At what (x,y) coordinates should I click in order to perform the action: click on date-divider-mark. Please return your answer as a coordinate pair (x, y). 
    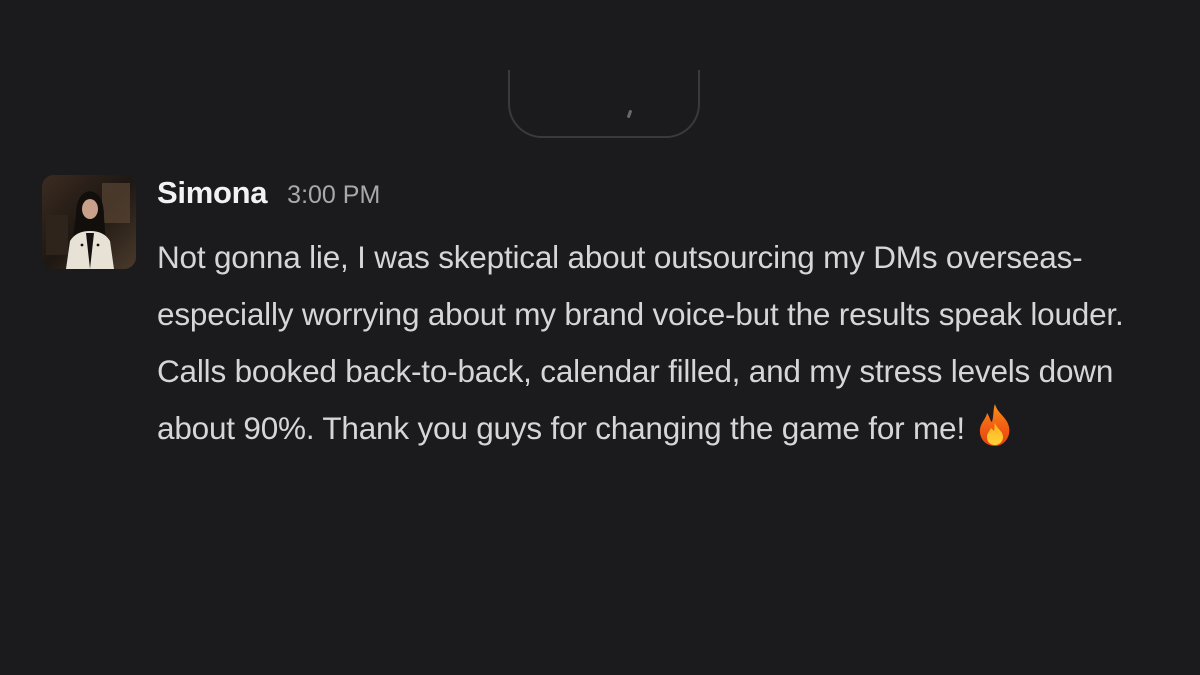
    Looking at the image, I should click on (629, 114).